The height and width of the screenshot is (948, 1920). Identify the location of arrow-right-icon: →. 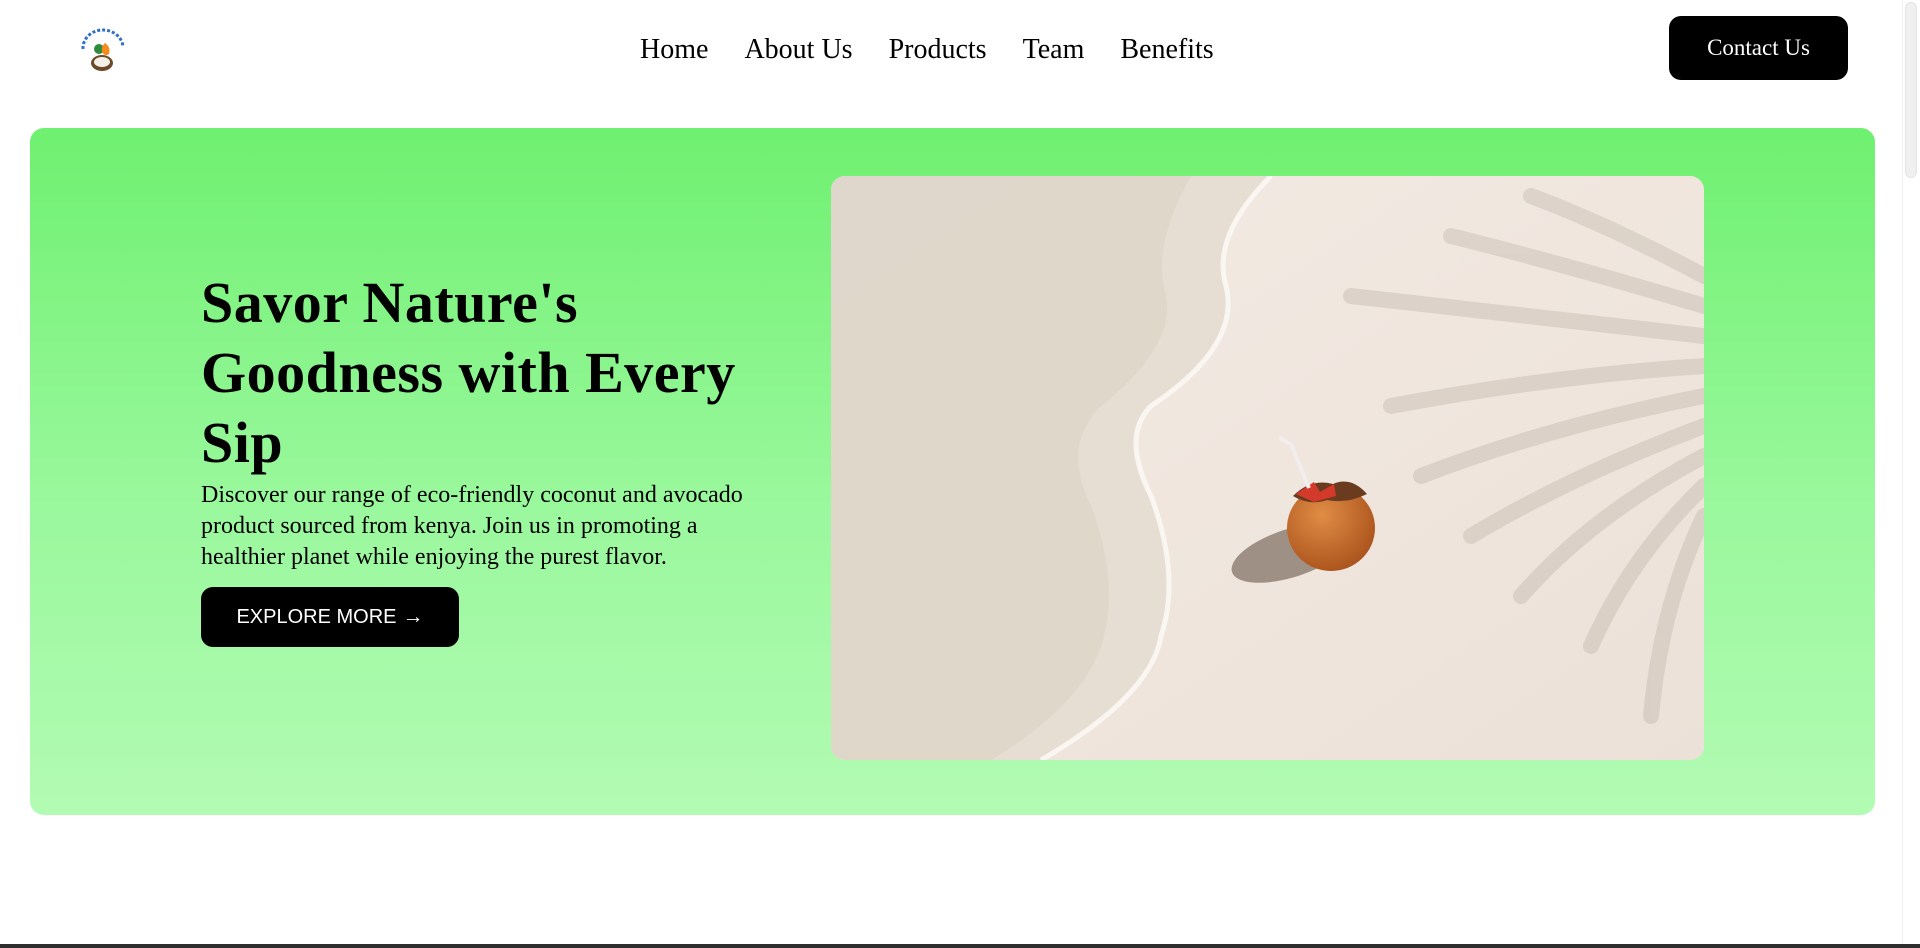
(413, 616).